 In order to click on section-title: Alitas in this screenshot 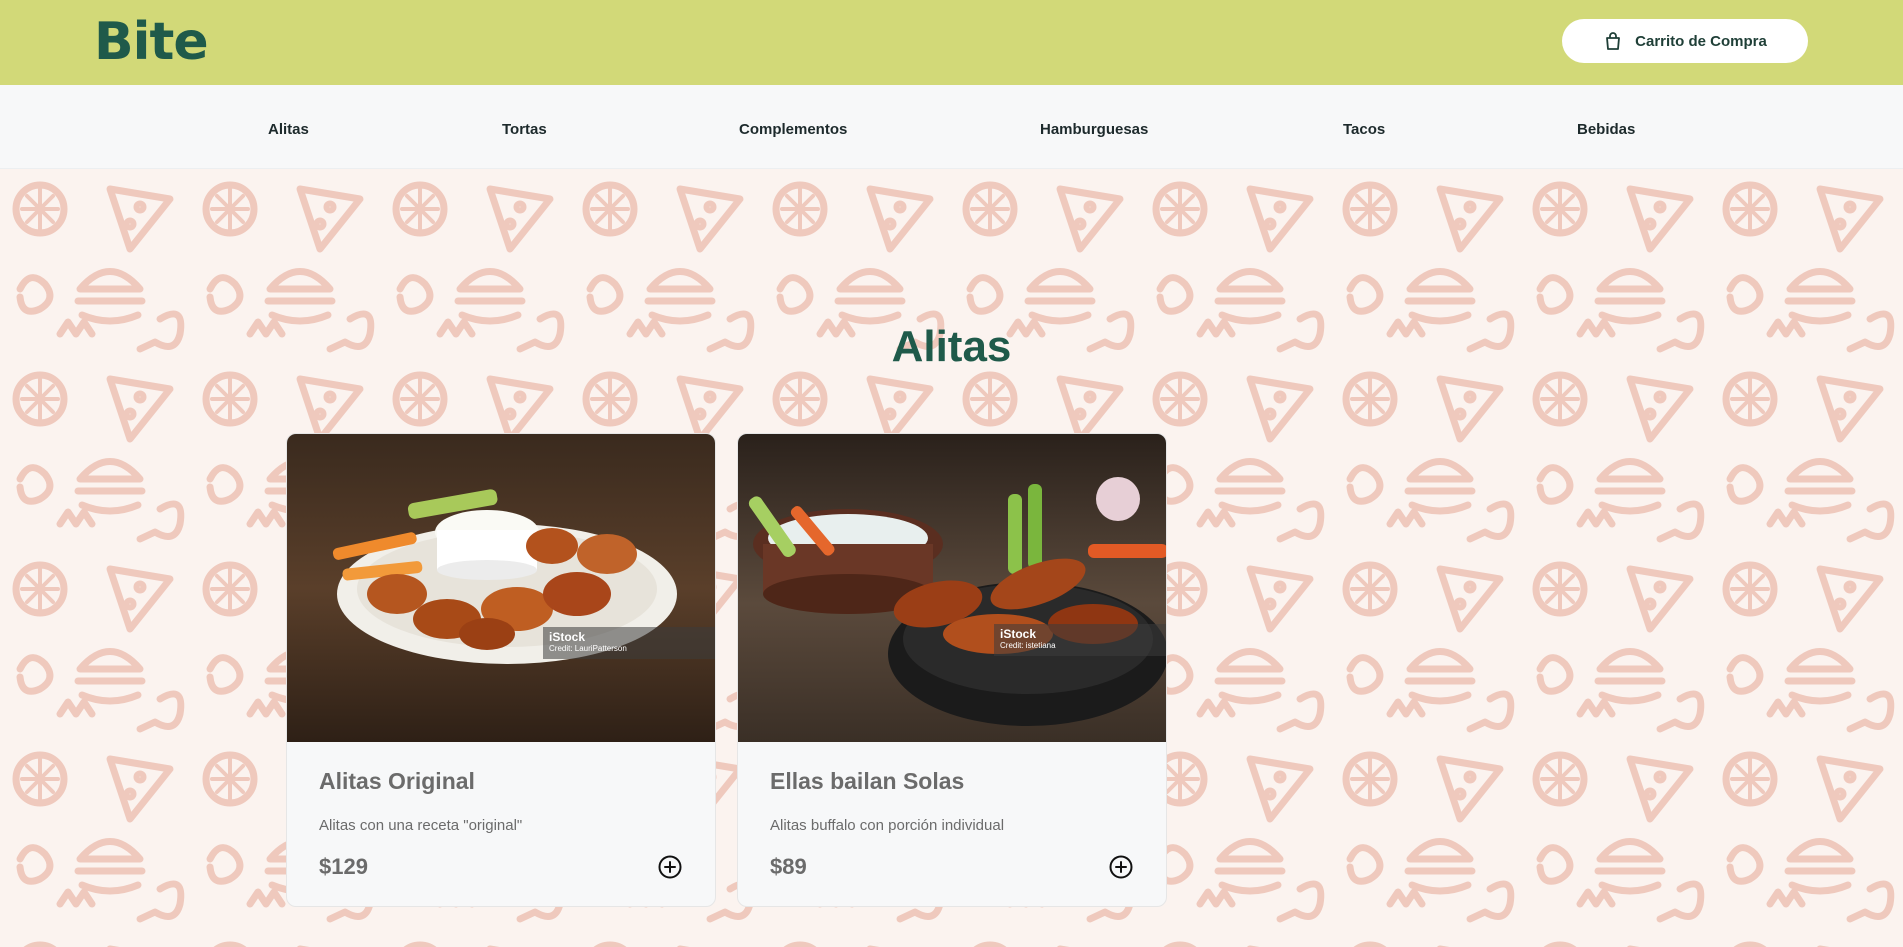, I will do `click(951, 346)`.